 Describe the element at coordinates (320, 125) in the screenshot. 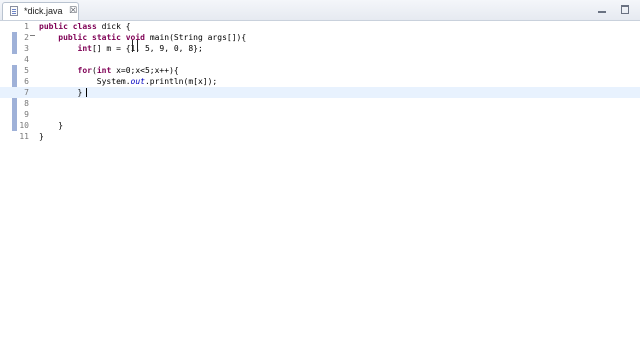

I see `code-line: 10 }` at that location.